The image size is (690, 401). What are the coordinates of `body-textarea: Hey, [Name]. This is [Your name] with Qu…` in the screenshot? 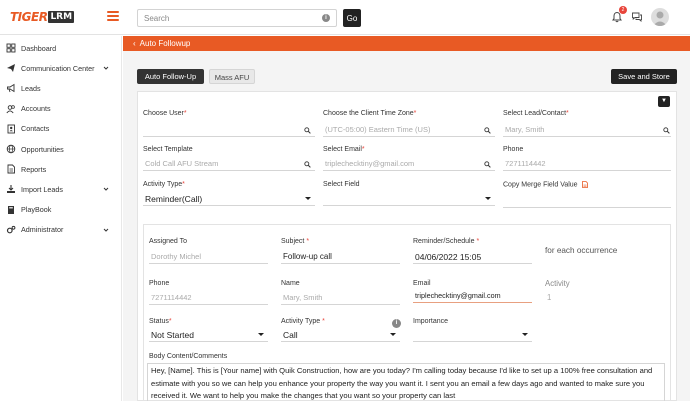 It's located at (406, 382).